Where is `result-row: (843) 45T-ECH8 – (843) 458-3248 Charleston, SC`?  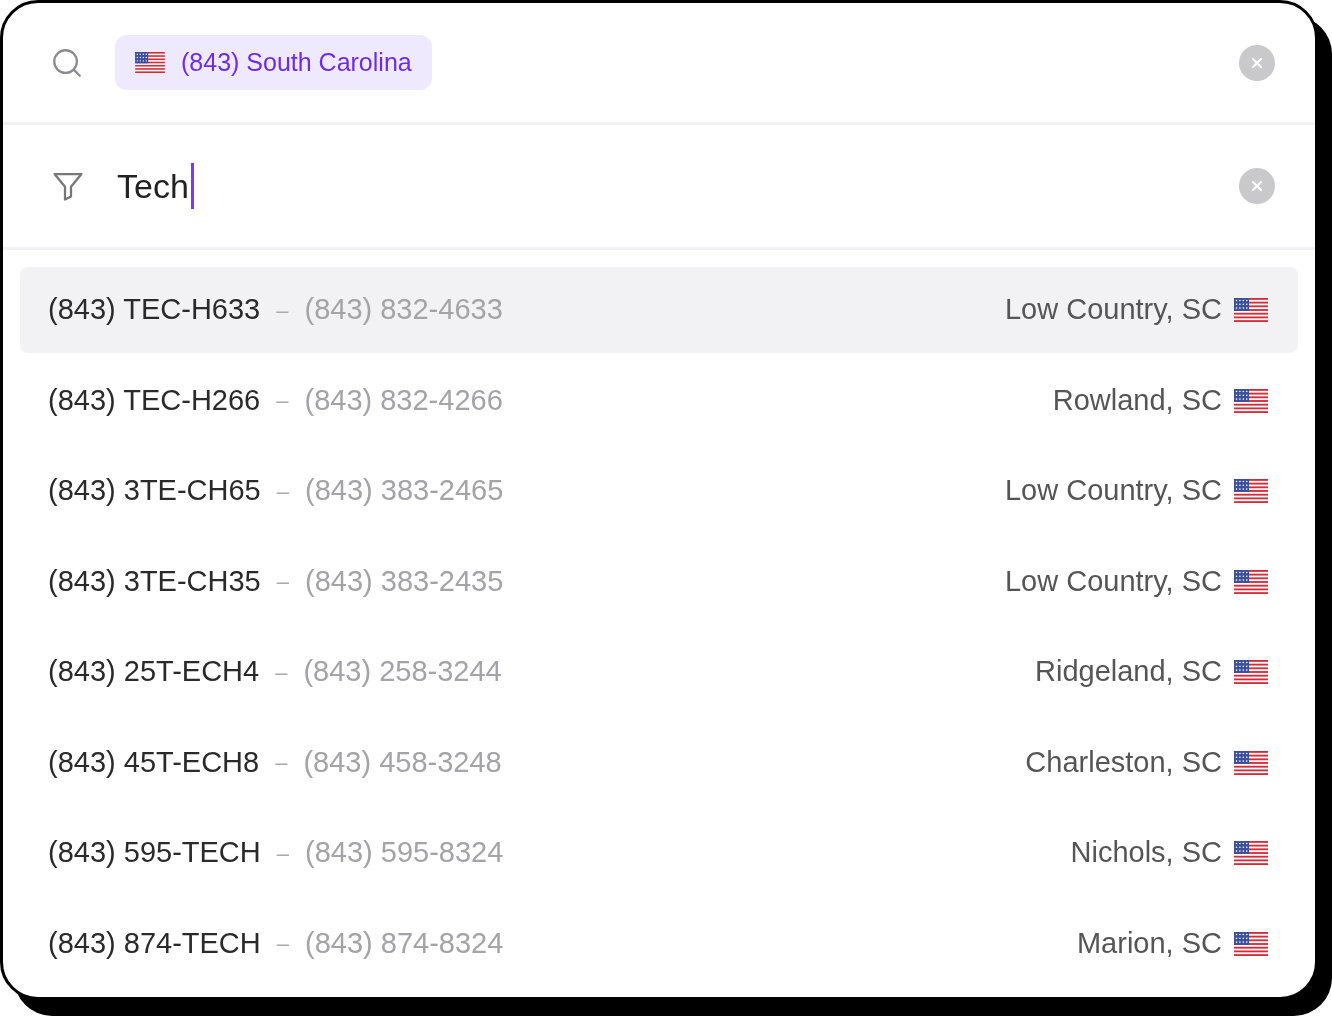
result-row: (843) 45T-ECH8 – (843) 458-3248 Charleston, SC is located at coordinates (659, 762).